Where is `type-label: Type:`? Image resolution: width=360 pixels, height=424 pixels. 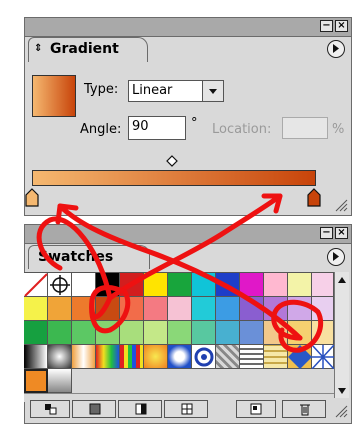
type-label: Type: is located at coordinates (101, 89).